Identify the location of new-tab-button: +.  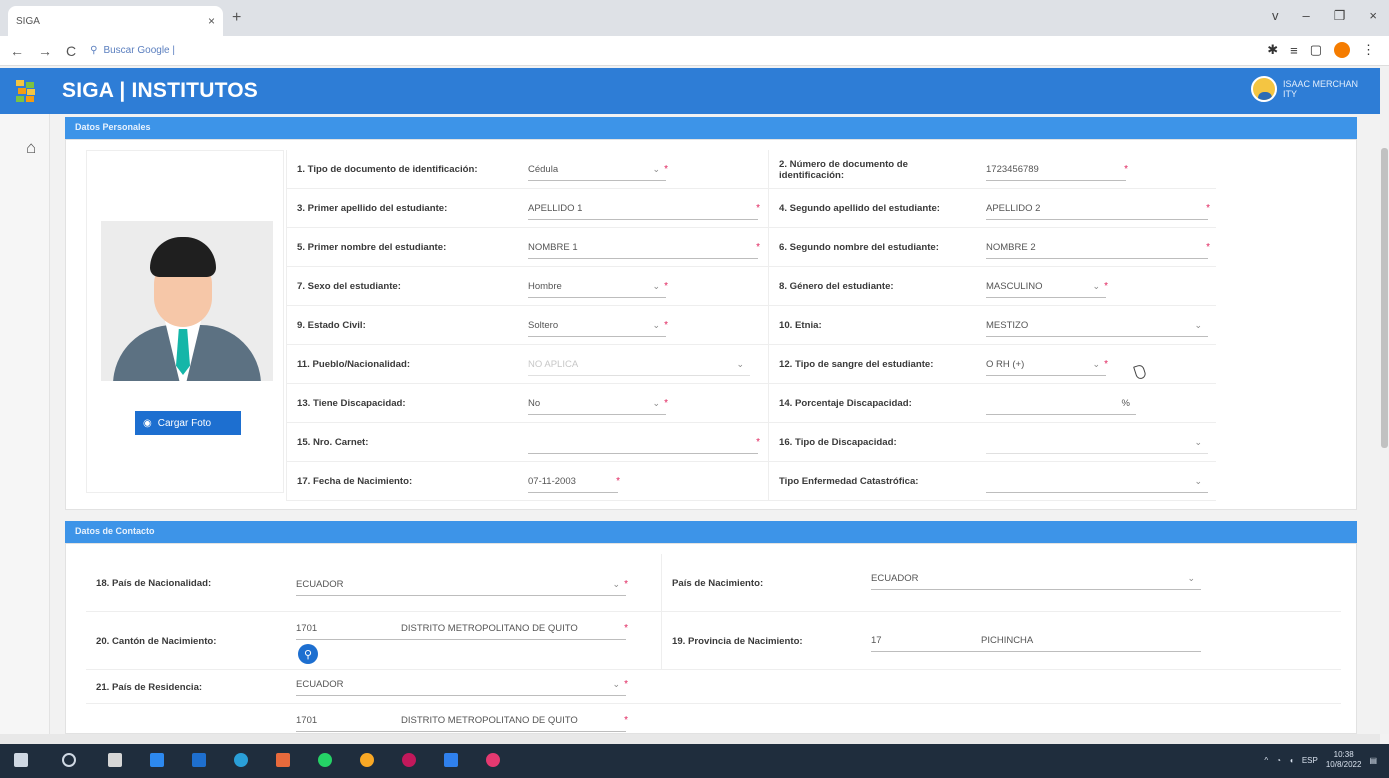
(236, 18).